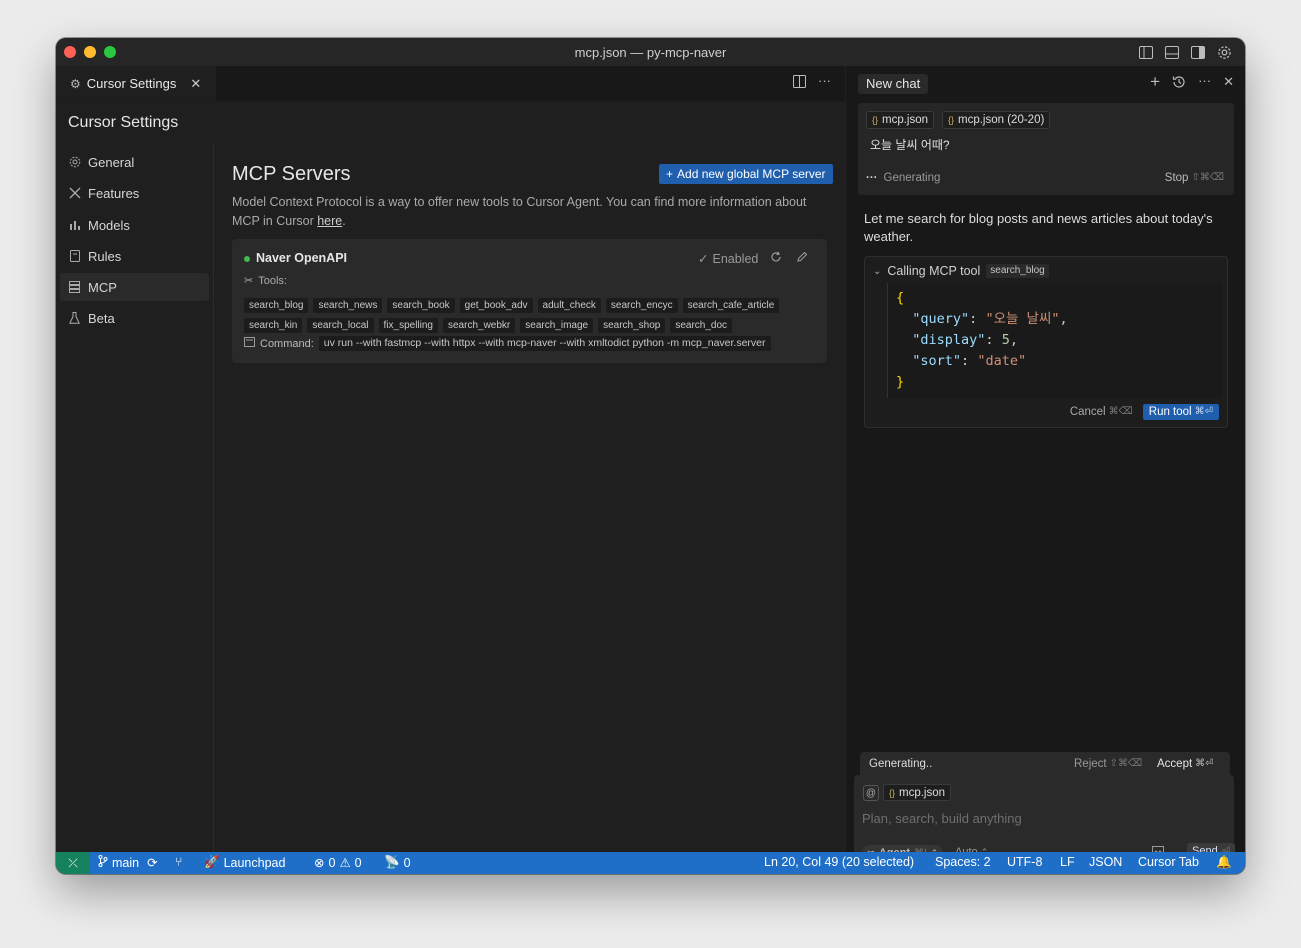  I want to click on add-global-mcp-server-button: + Add new global MCP server, so click(746, 174).